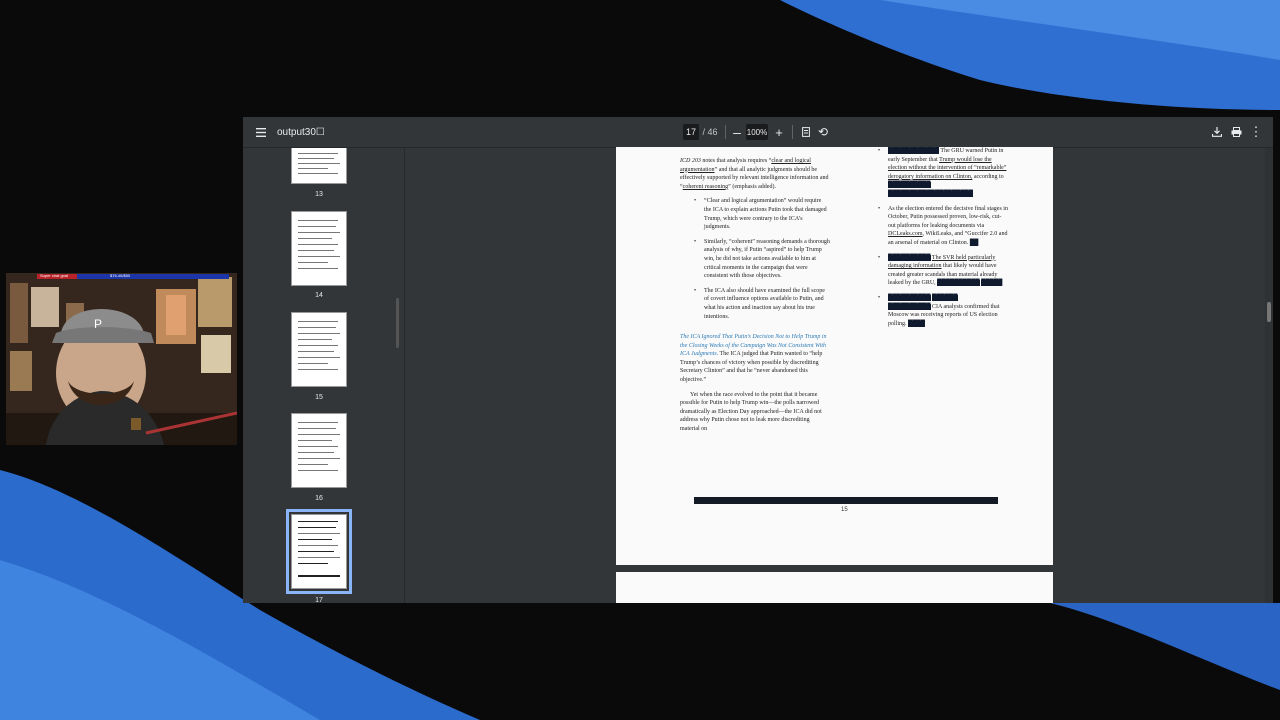 The image size is (1280, 720). Describe the element at coordinates (779, 132) in the screenshot. I see `zoom-in-icon: +` at that location.